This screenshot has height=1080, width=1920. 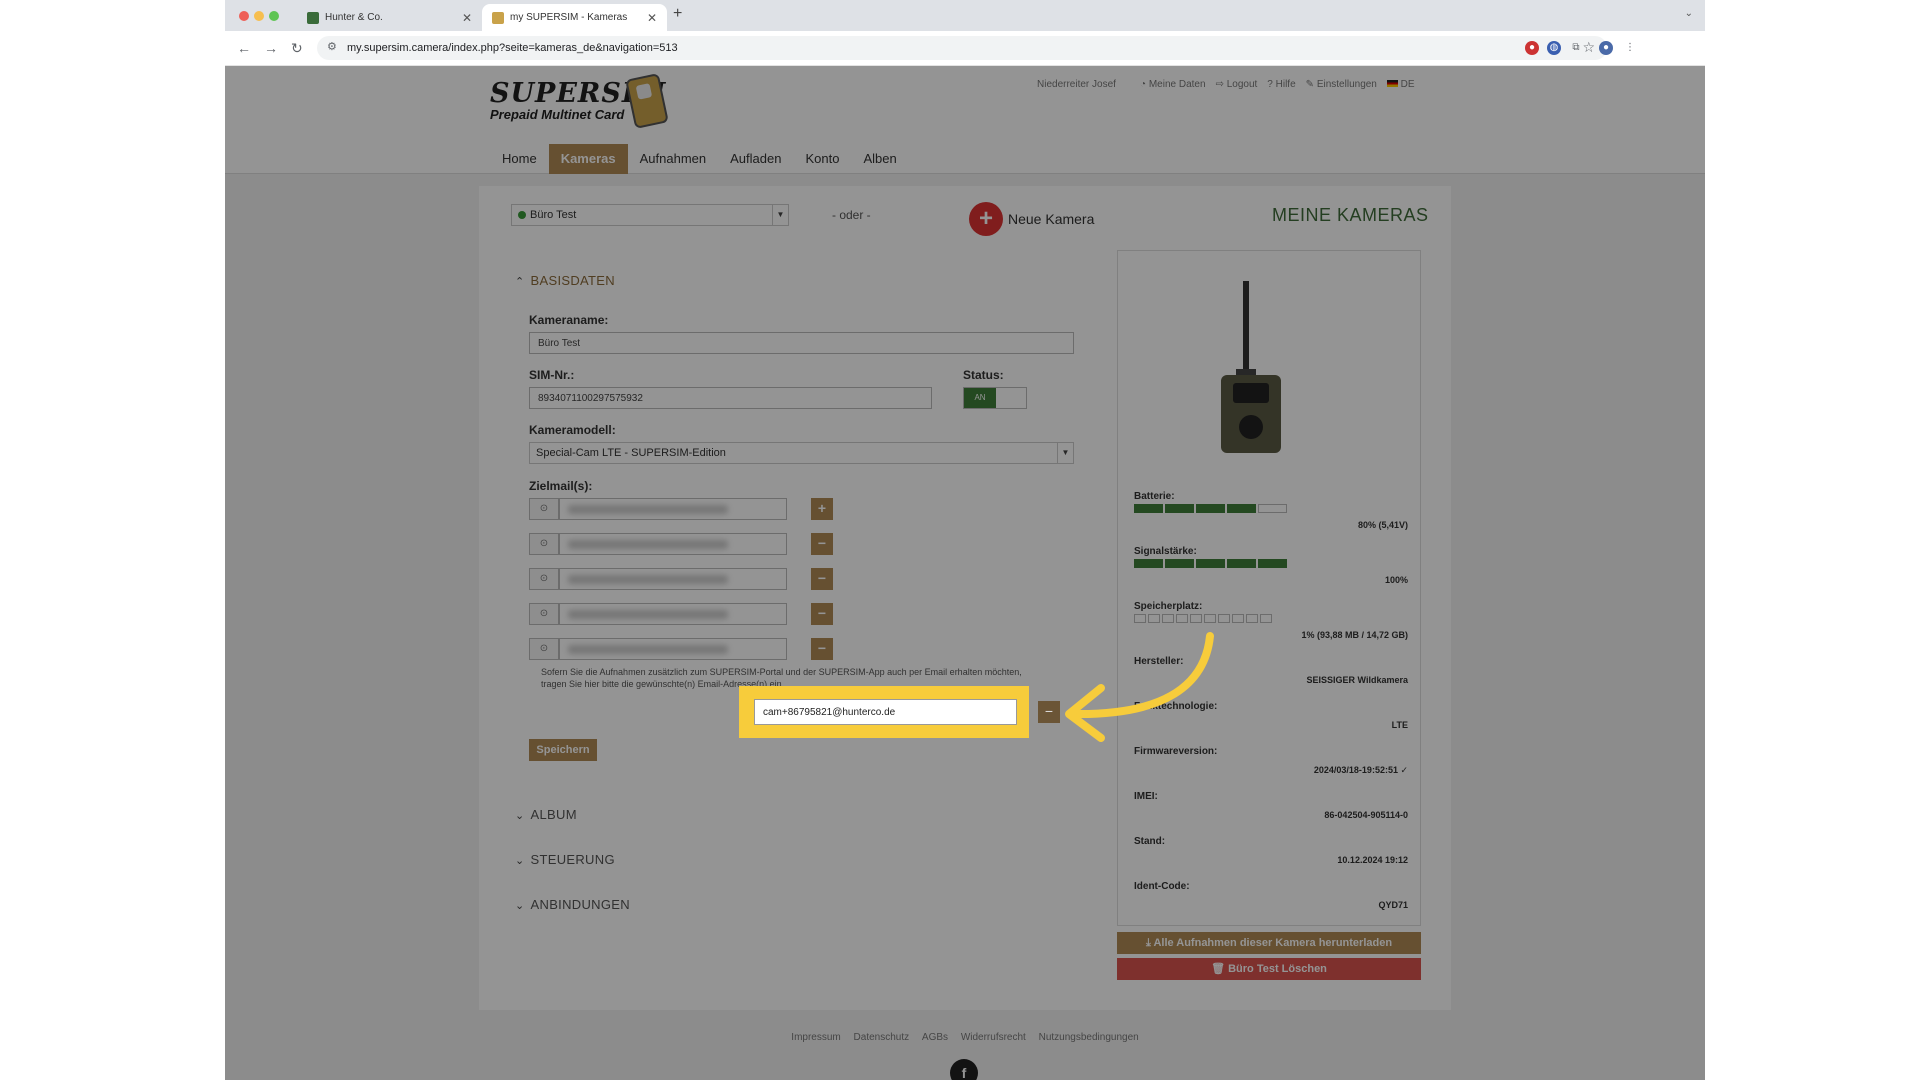 I want to click on close-window-button, so click(x=244, y=16).